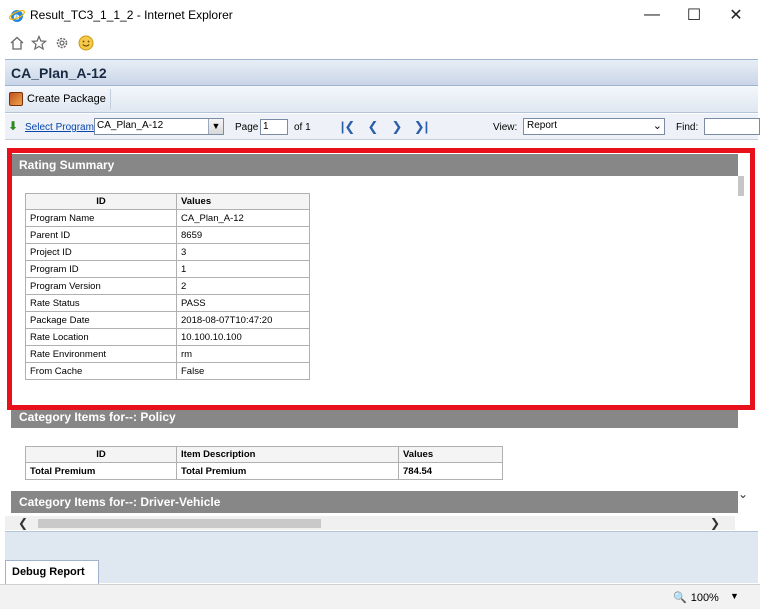  Describe the element at coordinates (652, 15) in the screenshot. I see `minimize-button: —` at that location.